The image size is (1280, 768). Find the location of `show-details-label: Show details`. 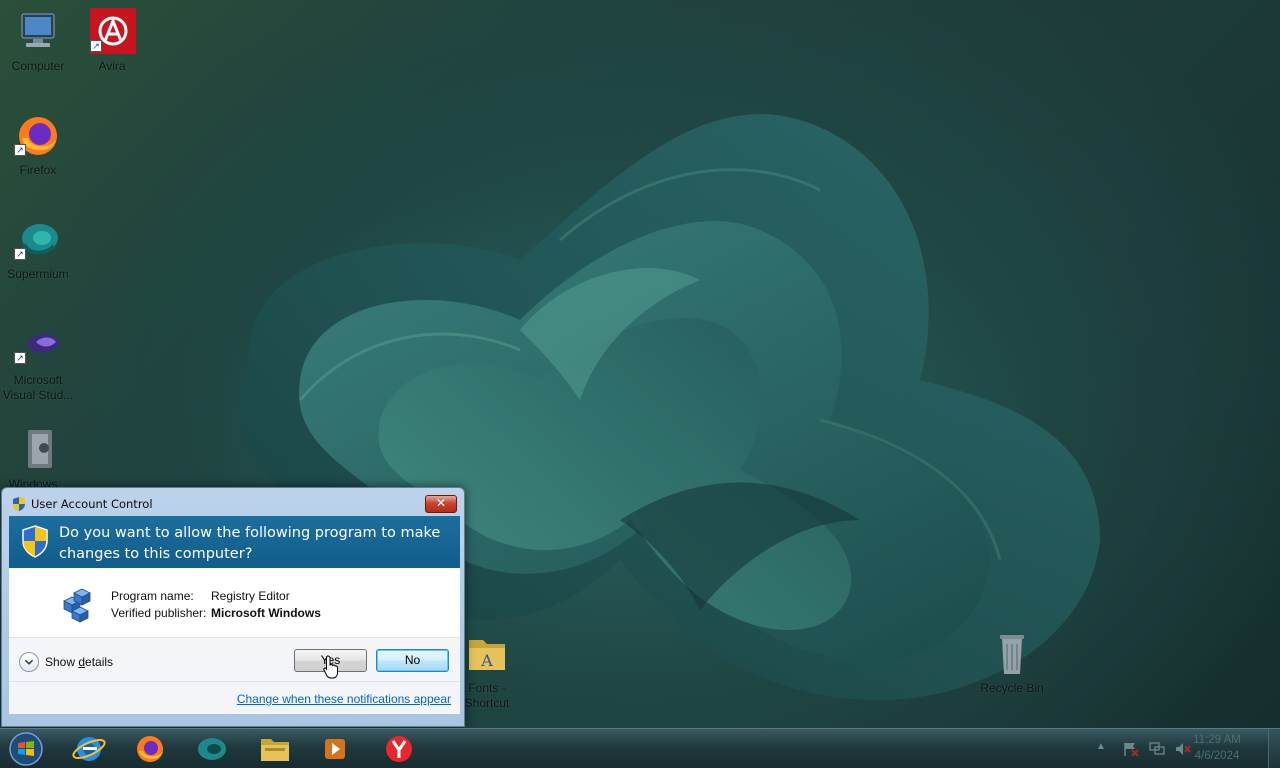

show-details-label: Show details is located at coordinates (79, 662).